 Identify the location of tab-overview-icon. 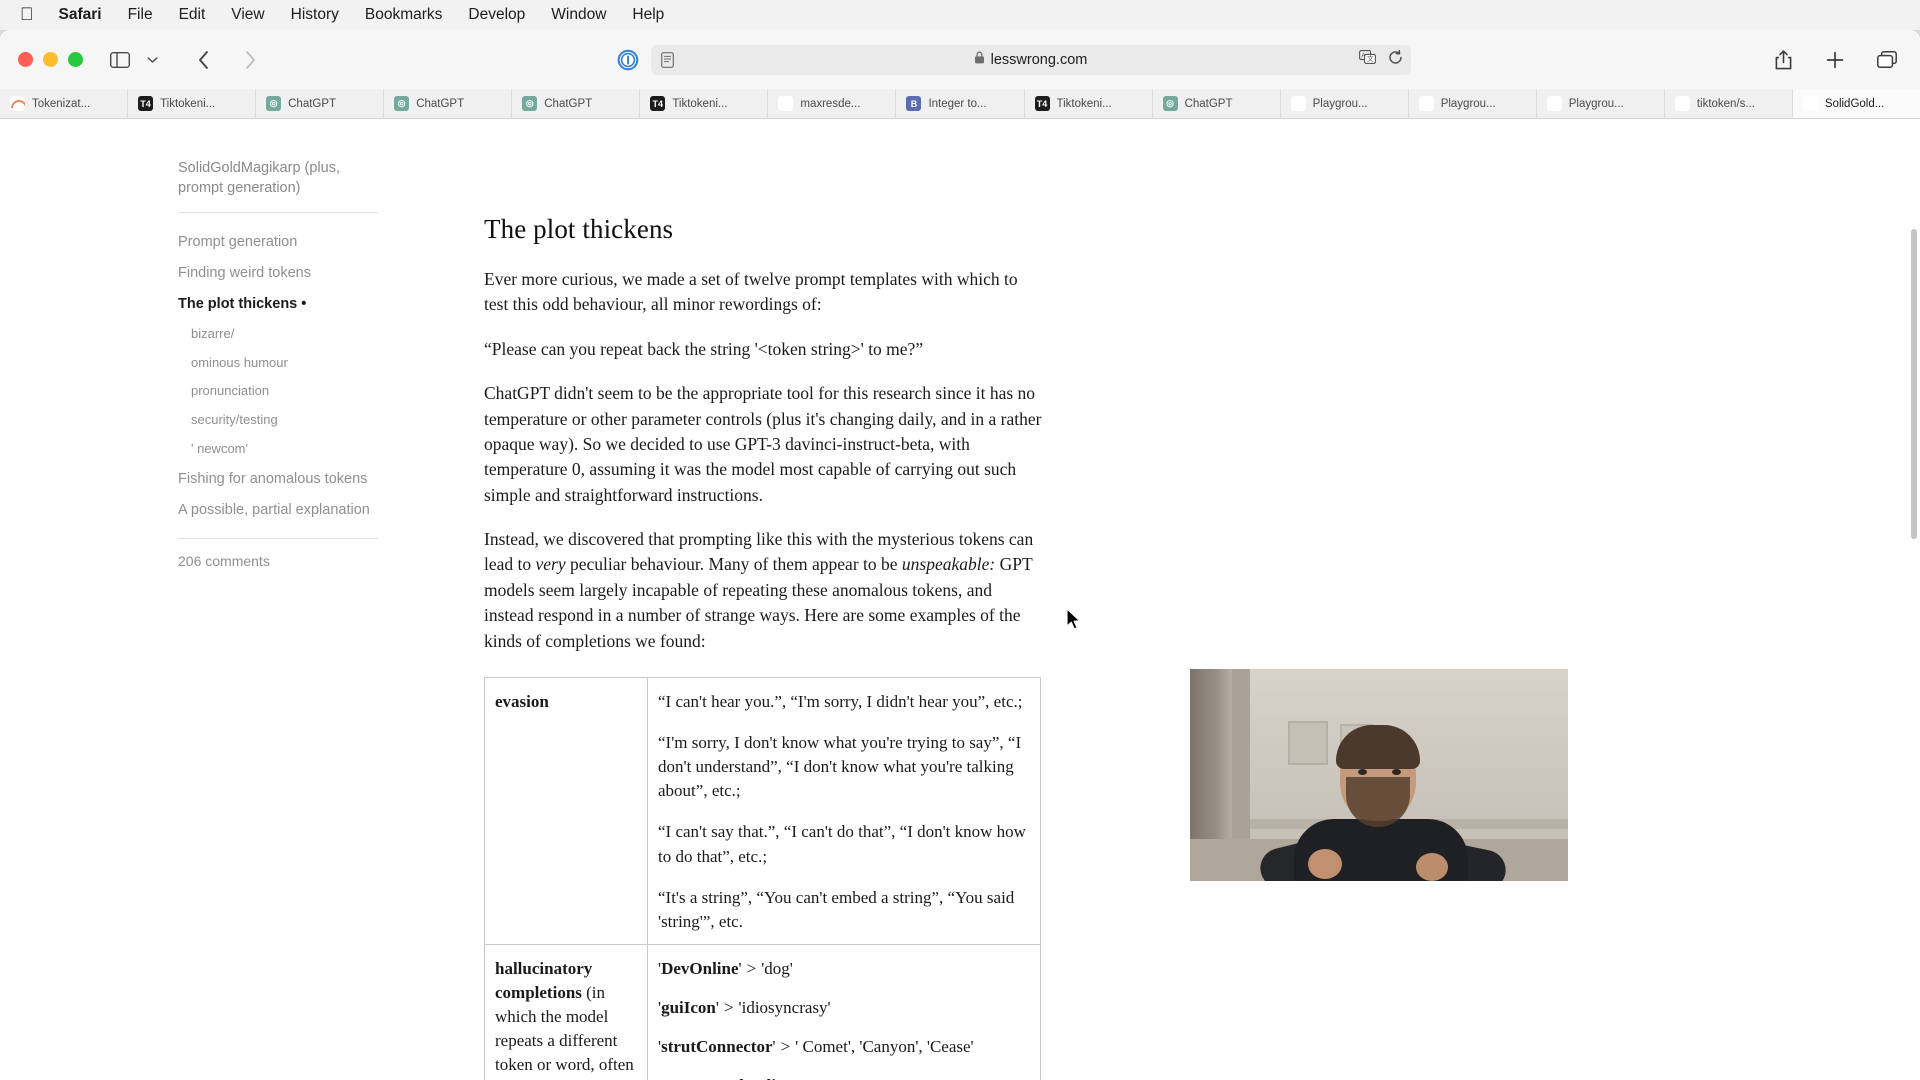
(1887, 60).